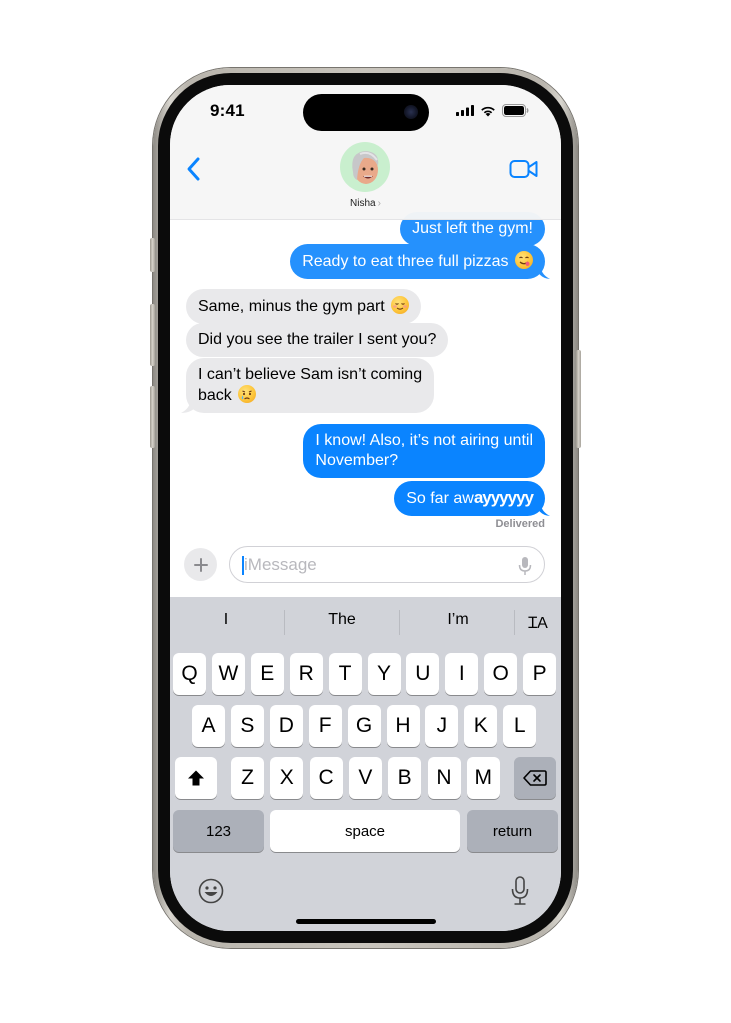  I want to click on key-s: S, so click(247, 726).